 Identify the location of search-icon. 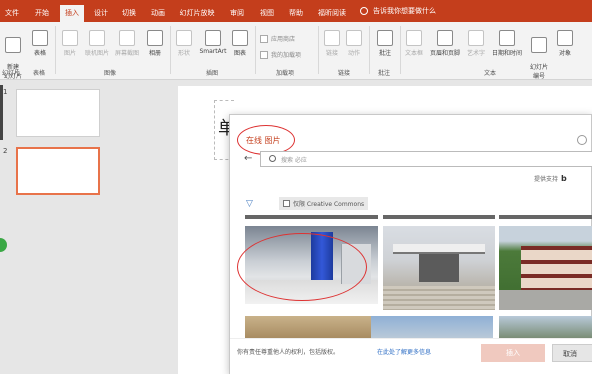
(272, 158).